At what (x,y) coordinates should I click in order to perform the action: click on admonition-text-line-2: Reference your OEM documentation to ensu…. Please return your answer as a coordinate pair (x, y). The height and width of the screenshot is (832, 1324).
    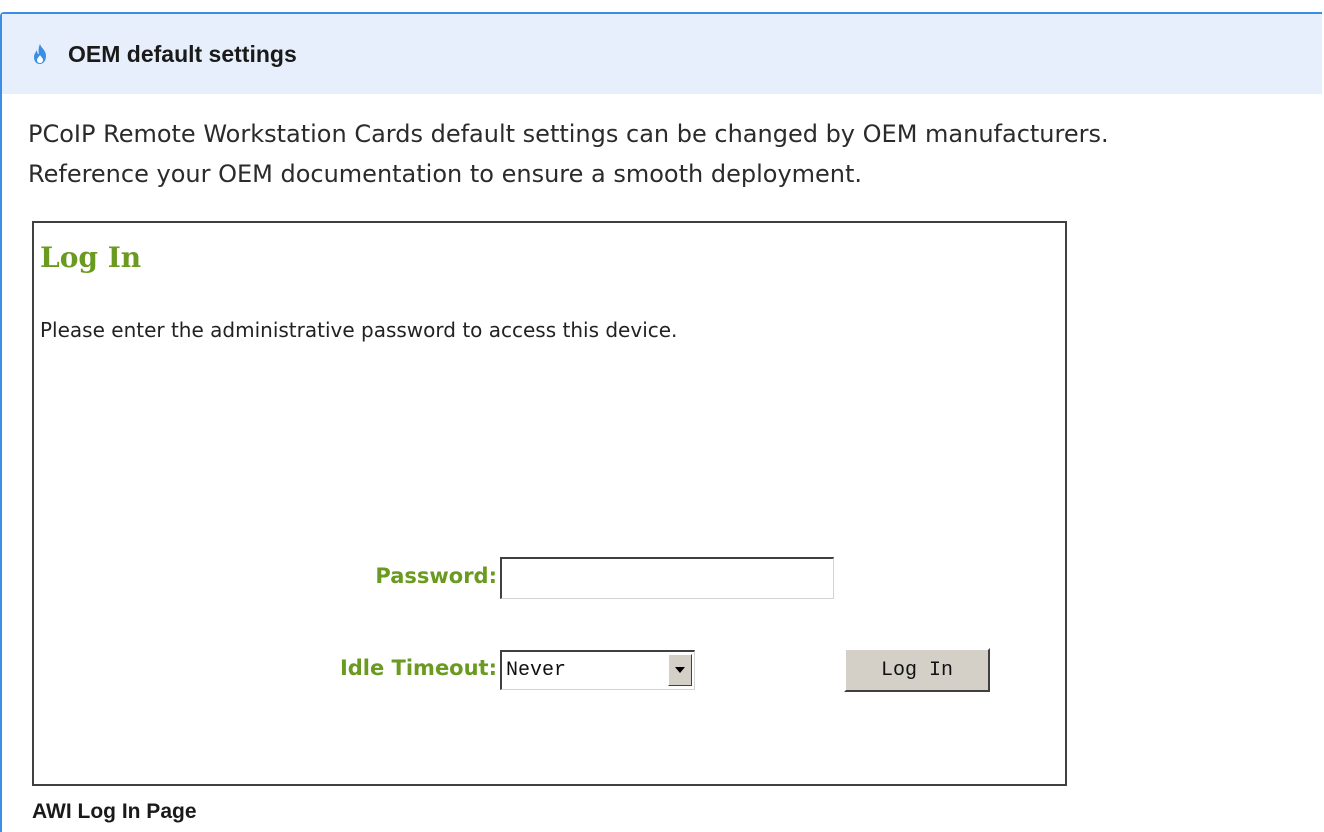
    Looking at the image, I should click on (445, 174).